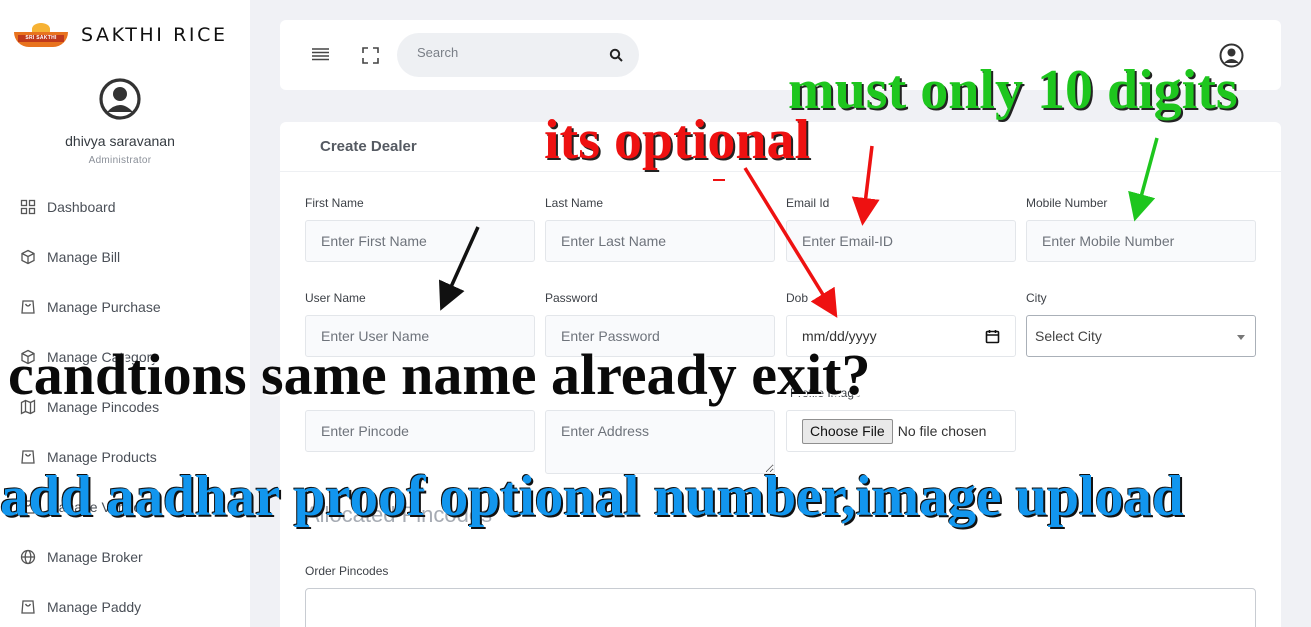  Describe the element at coordinates (616, 55) in the screenshot. I see `search-icon` at that location.